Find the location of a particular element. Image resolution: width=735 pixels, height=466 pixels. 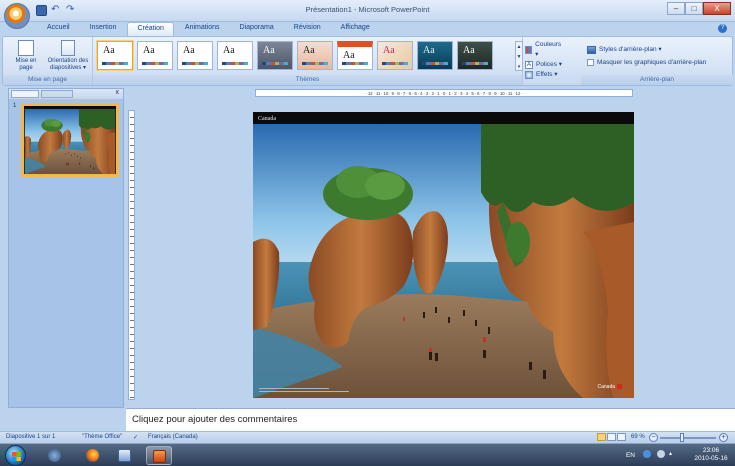

status-language: Français (Canada) is located at coordinates (173, 437).